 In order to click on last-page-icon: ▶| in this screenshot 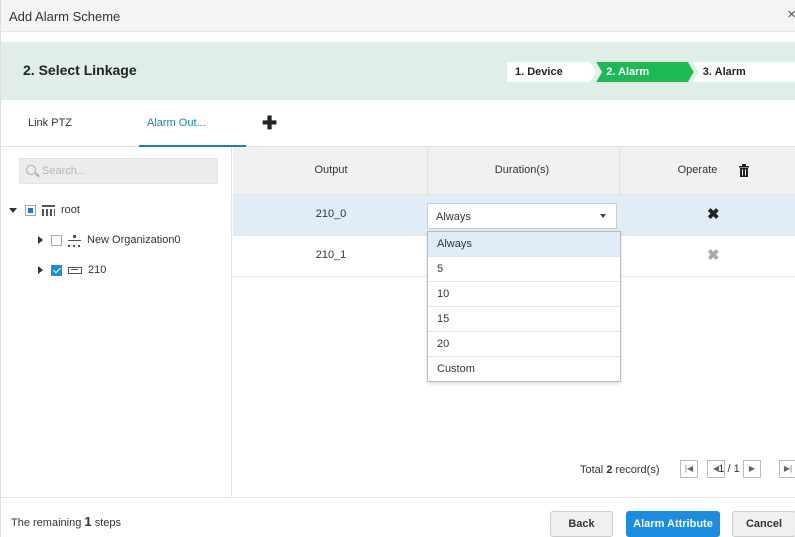, I will do `click(787, 469)`.